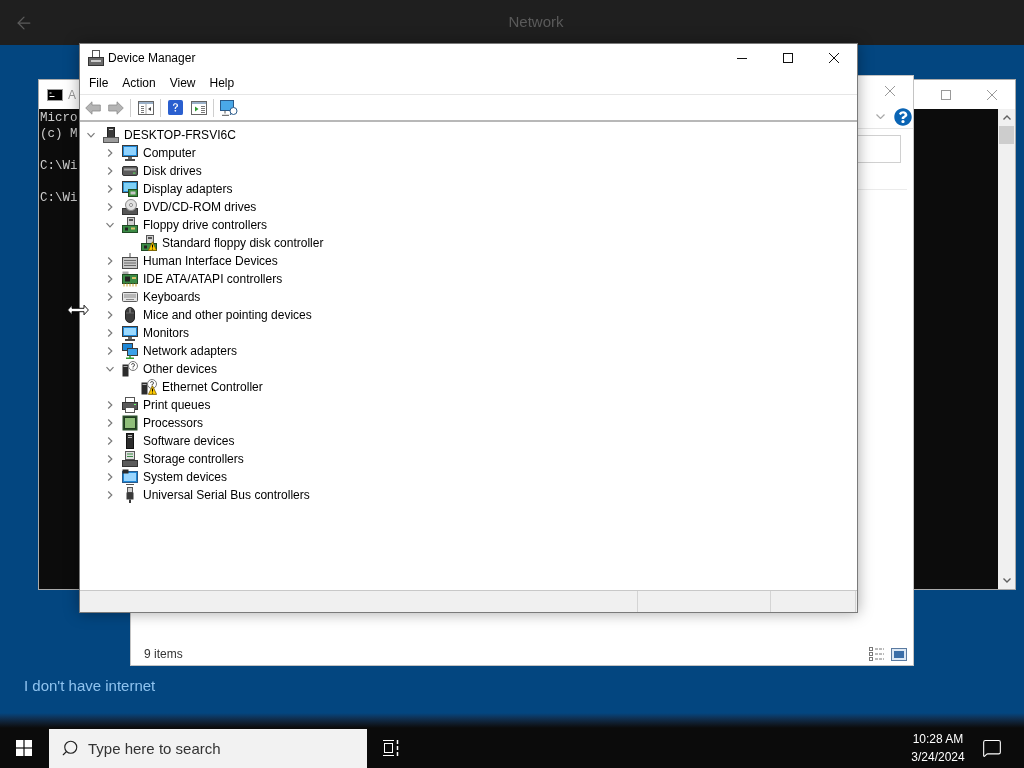 This screenshot has width=1024, height=768. What do you see at coordinates (59, 134) in the screenshot?
I see `console-text: (c) M` at bounding box center [59, 134].